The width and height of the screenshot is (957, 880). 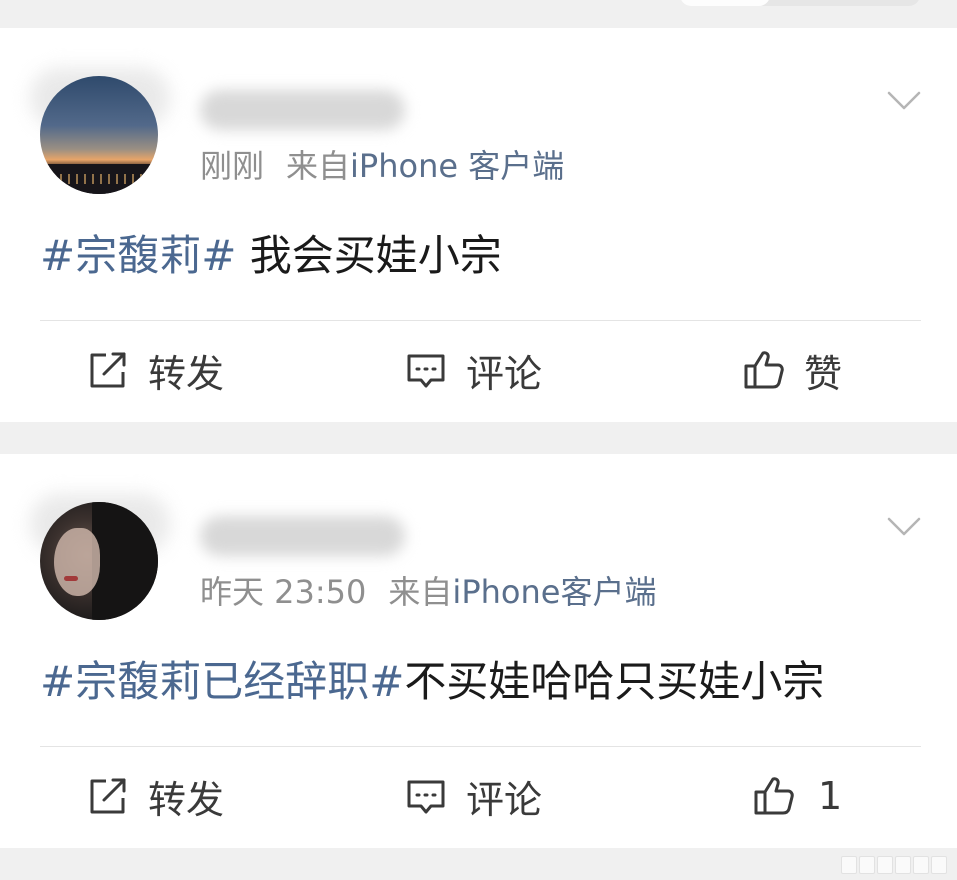 I want to click on avatar-city-lights, so click(x=99, y=179).